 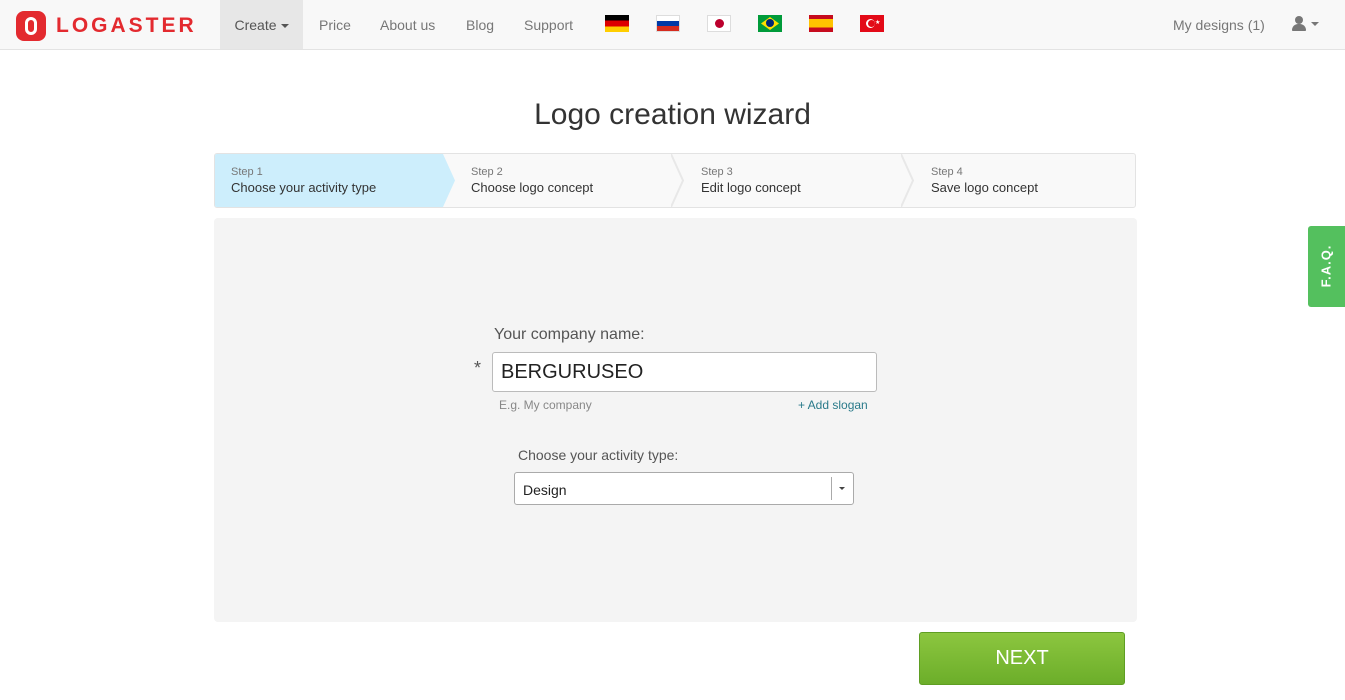 I want to click on user-menu, so click(x=1305, y=24).